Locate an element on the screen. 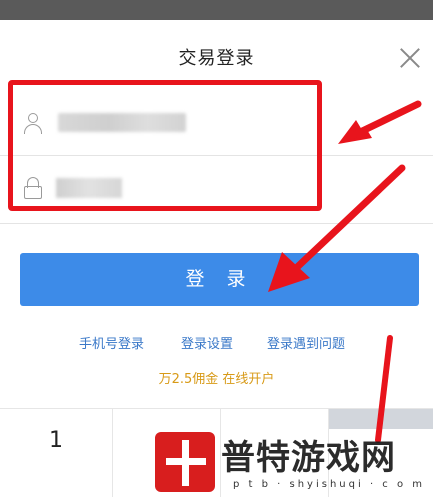  account-input is located at coordinates (183, 123).